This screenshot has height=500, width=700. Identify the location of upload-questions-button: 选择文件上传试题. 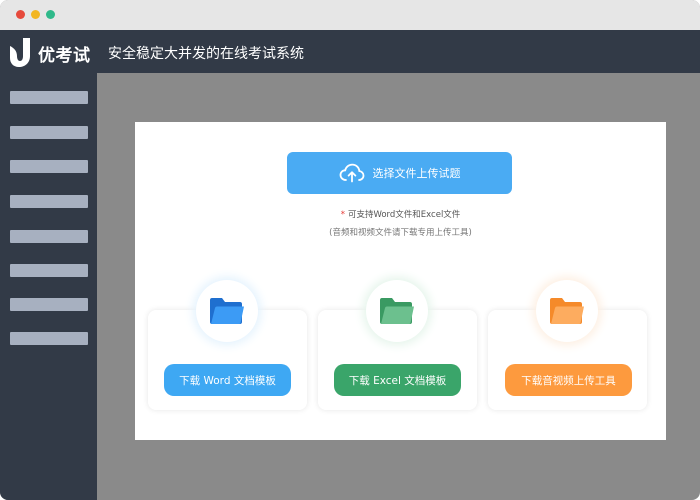
(399, 173).